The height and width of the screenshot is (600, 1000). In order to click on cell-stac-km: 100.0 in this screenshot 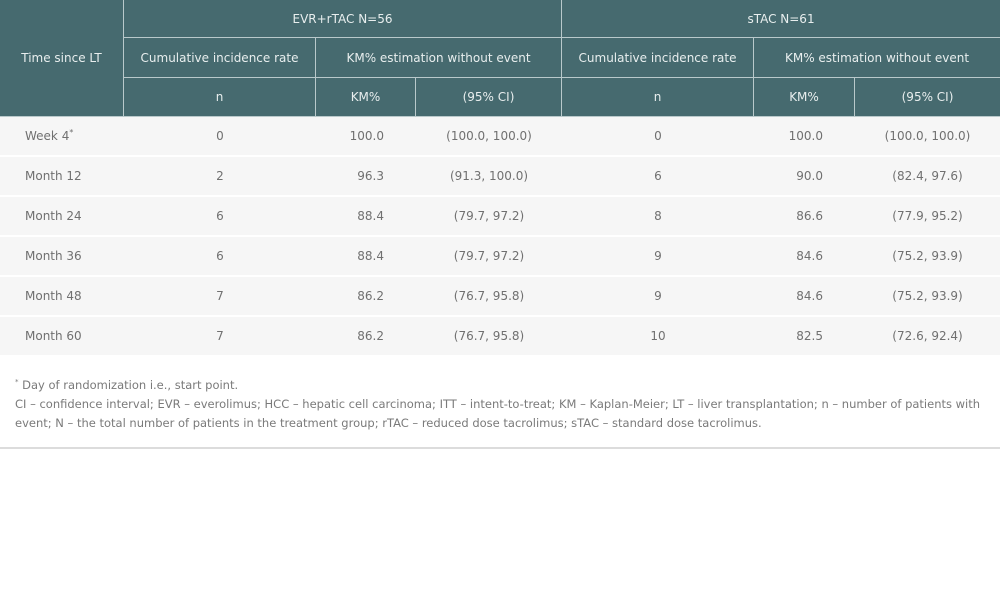, I will do `click(804, 137)`.